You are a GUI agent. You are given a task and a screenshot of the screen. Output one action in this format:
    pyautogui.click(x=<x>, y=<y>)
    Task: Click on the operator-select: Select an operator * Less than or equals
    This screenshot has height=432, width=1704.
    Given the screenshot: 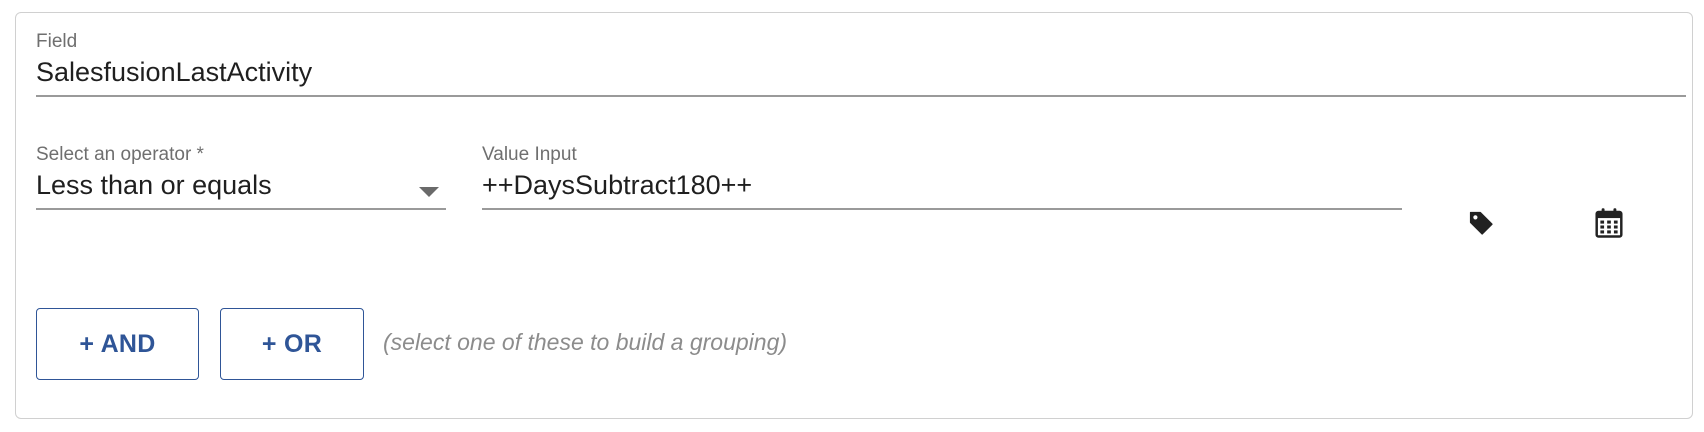 What is the action you would take?
    pyautogui.click(x=241, y=179)
    